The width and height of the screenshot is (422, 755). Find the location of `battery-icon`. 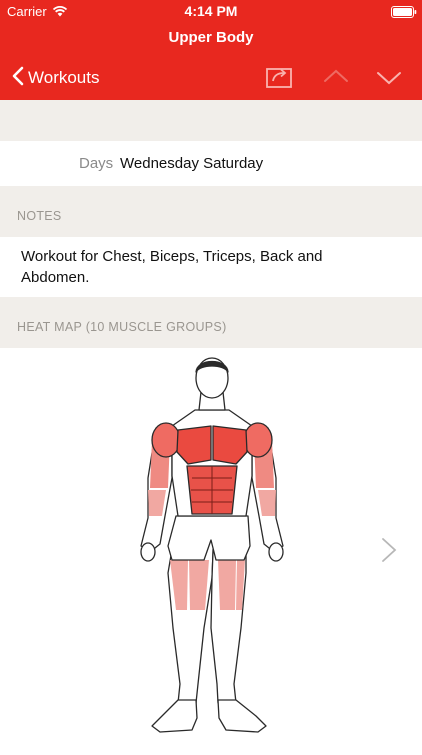

battery-icon is located at coordinates (404, 14).